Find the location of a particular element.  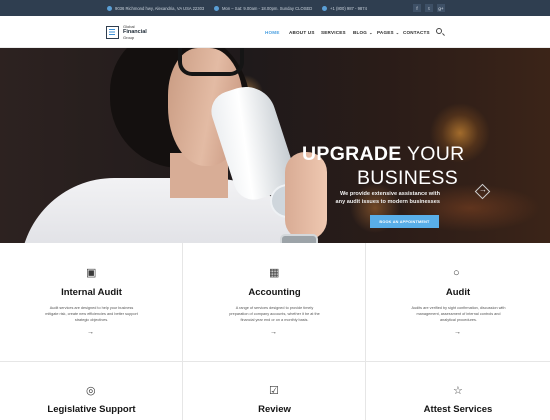

service-title: Internal Audit is located at coordinates (91, 292).